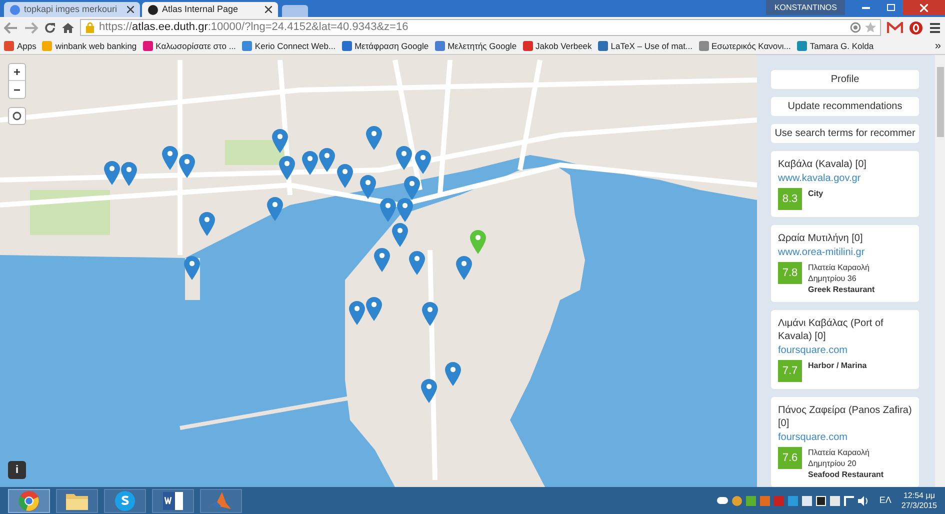 The height and width of the screenshot is (514, 945). I want to click on clock-time: 12:54 μμ, so click(919, 495).